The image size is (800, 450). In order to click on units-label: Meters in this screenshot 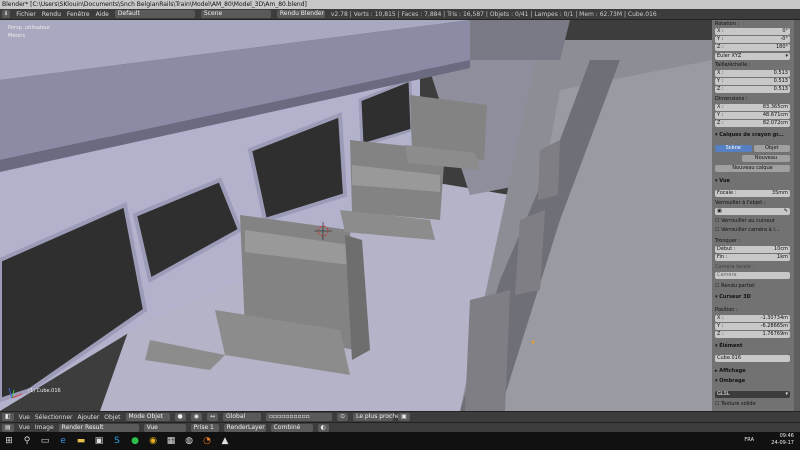, I will do `click(17, 36)`.